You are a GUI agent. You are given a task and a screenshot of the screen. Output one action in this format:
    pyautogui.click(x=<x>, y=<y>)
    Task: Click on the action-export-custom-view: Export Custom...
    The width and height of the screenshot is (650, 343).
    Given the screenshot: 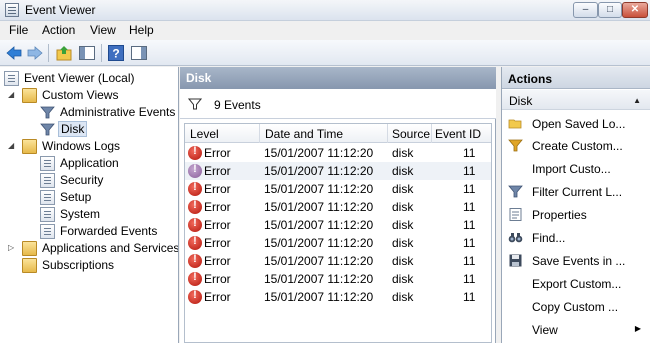 What is the action you would take?
    pyautogui.click(x=576, y=284)
    